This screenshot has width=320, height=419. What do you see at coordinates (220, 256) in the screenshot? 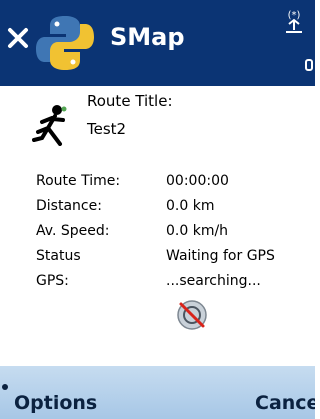
I see `status-value: Waiting for GPS` at bounding box center [220, 256].